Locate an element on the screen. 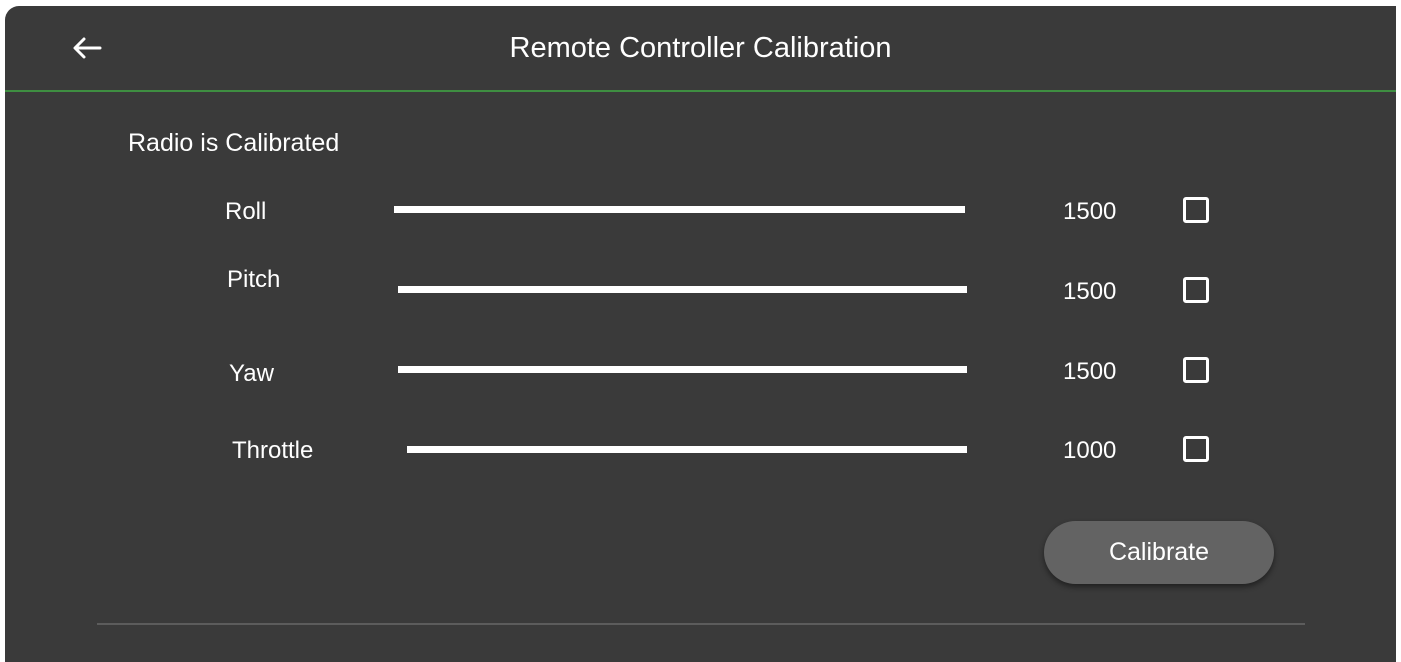 The height and width of the screenshot is (662, 1401). checkbox-throttle is located at coordinates (1196, 449).